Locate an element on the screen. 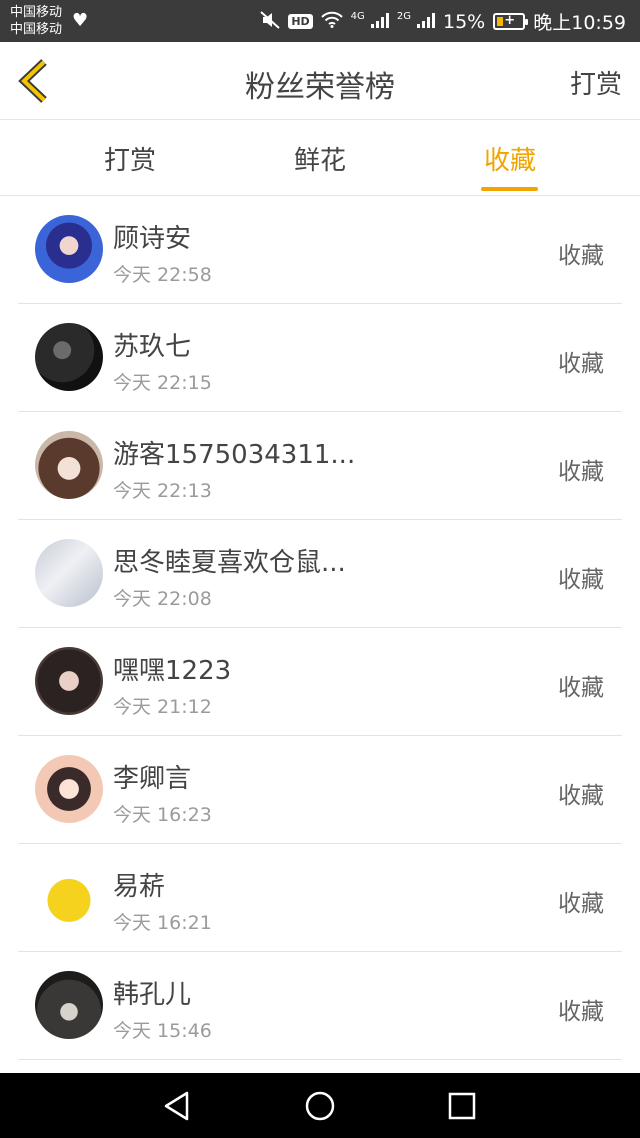  user-name: 苏玖七 is located at coordinates (152, 347).